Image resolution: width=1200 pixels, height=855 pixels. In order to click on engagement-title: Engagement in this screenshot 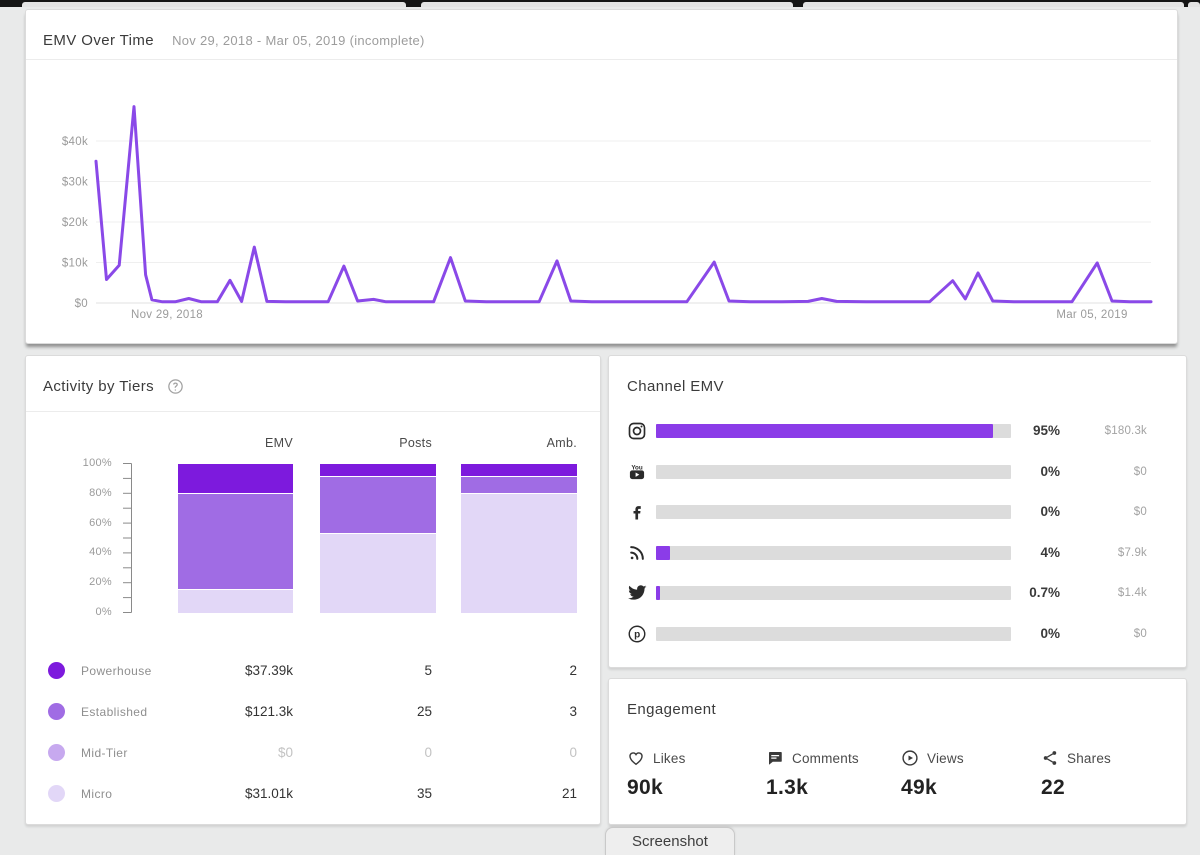, I will do `click(672, 709)`.